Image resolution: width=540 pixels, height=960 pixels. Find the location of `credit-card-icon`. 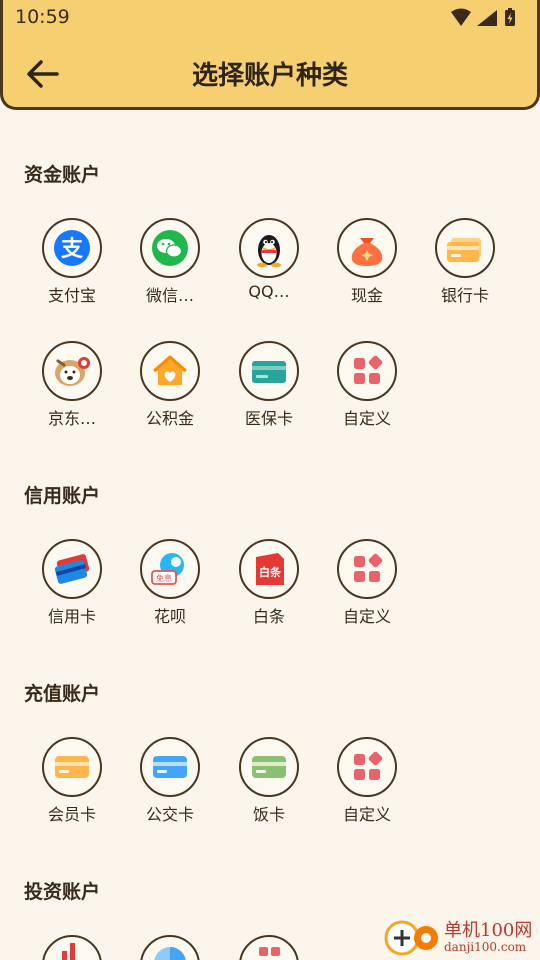

credit-card-icon is located at coordinates (72, 569).